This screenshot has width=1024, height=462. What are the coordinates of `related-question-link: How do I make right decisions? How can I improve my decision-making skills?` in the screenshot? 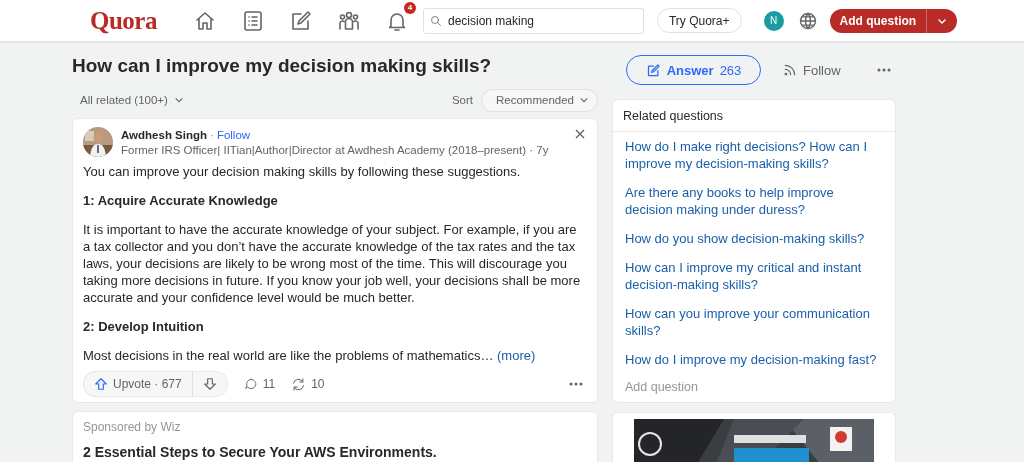 It's located at (754, 155).